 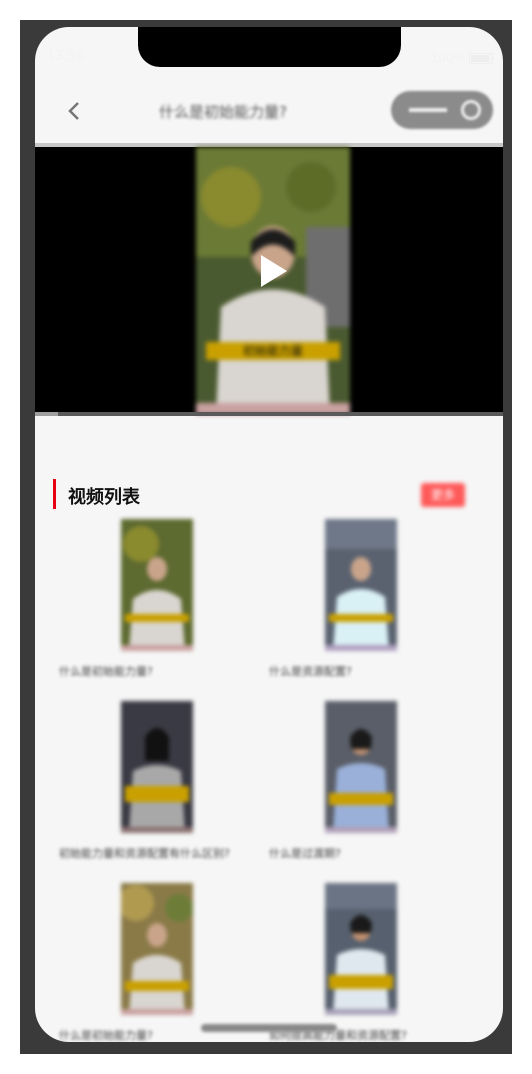 What do you see at coordinates (274, 271) in the screenshot?
I see `play-icon` at bounding box center [274, 271].